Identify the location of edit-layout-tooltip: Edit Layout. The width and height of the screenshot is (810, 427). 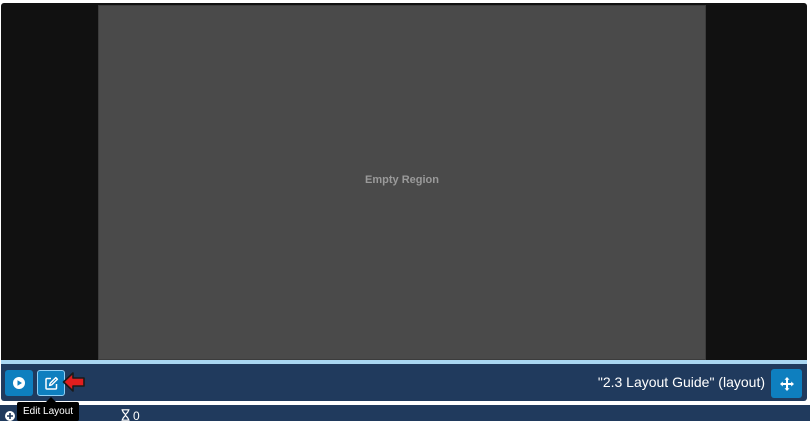
(48, 411).